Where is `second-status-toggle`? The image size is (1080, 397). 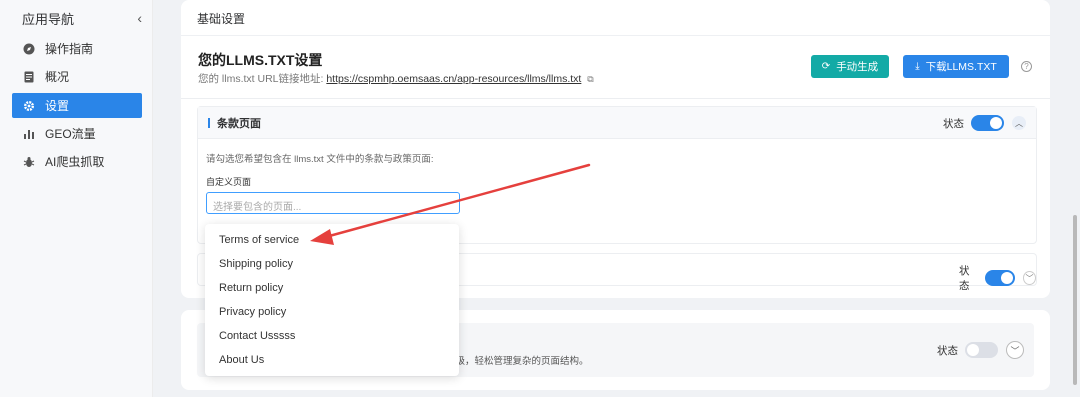
second-status-toggle is located at coordinates (1000, 278).